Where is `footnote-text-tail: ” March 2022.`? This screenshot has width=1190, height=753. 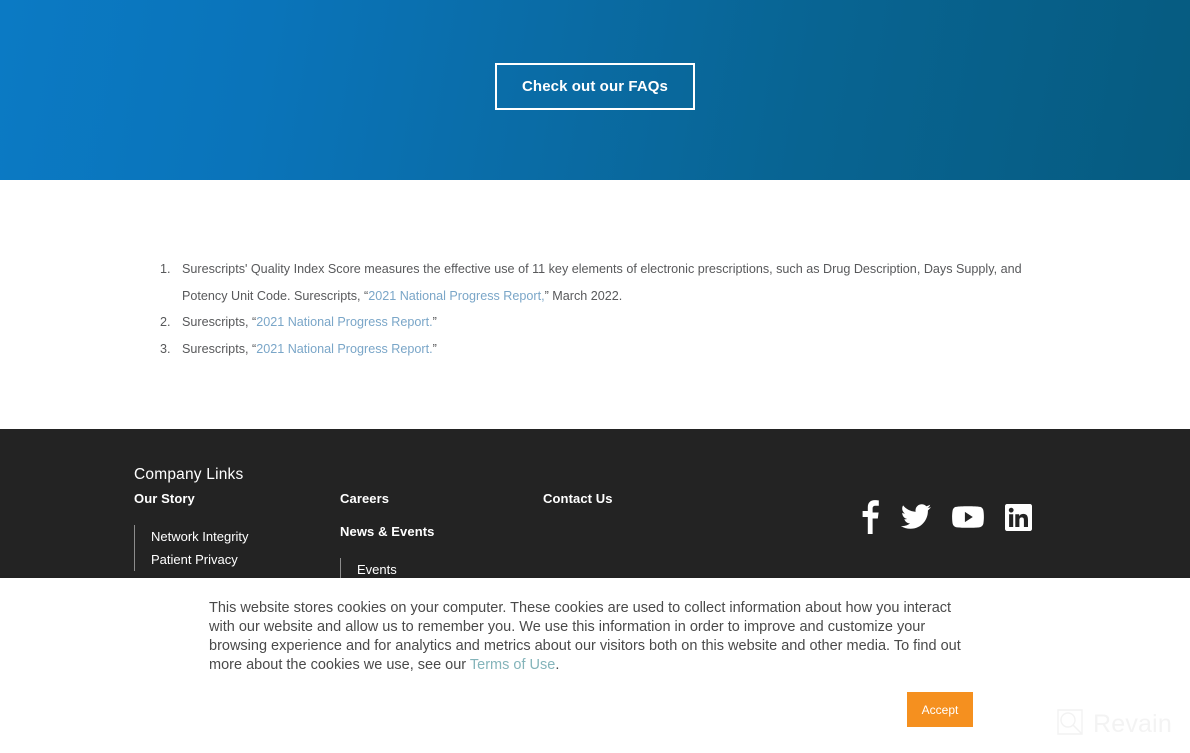
footnote-text-tail: ” March 2022. is located at coordinates (583, 295).